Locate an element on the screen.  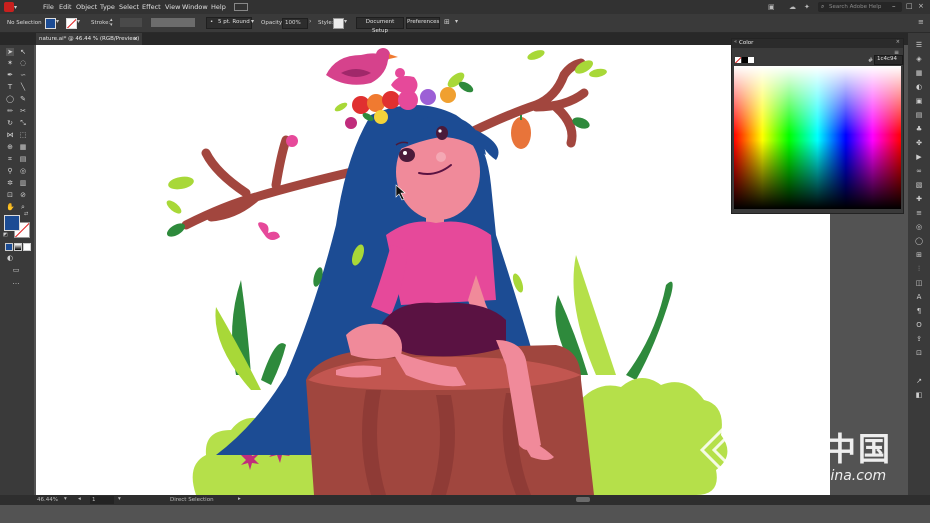
shape-builder-tool-icon: ⊕ is located at coordinates (10, 147).